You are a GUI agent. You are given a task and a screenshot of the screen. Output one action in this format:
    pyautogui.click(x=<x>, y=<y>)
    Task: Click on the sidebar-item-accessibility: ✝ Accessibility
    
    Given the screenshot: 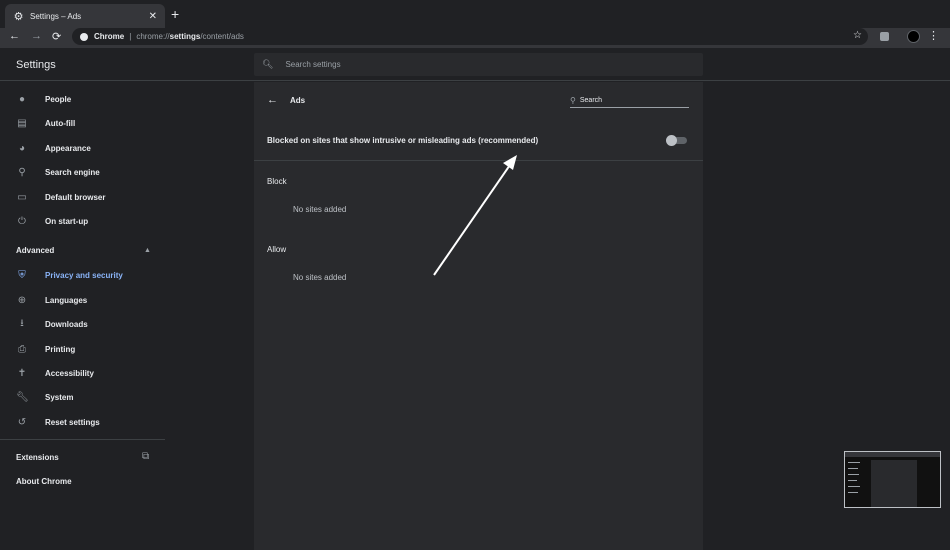 What is the action you would take?
    pyautogui.click(x=82, y=373)
    